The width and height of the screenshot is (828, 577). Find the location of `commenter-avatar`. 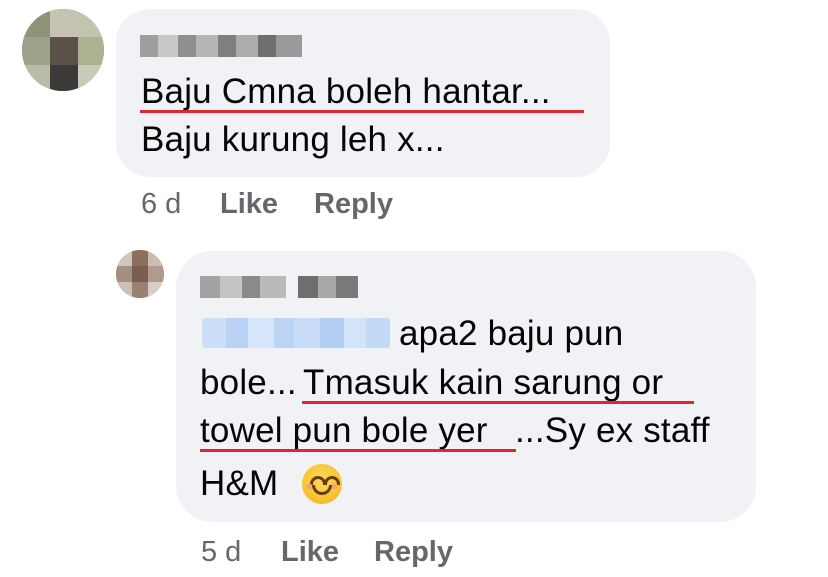

commenter-avatar is located at coordinates (63, 50).